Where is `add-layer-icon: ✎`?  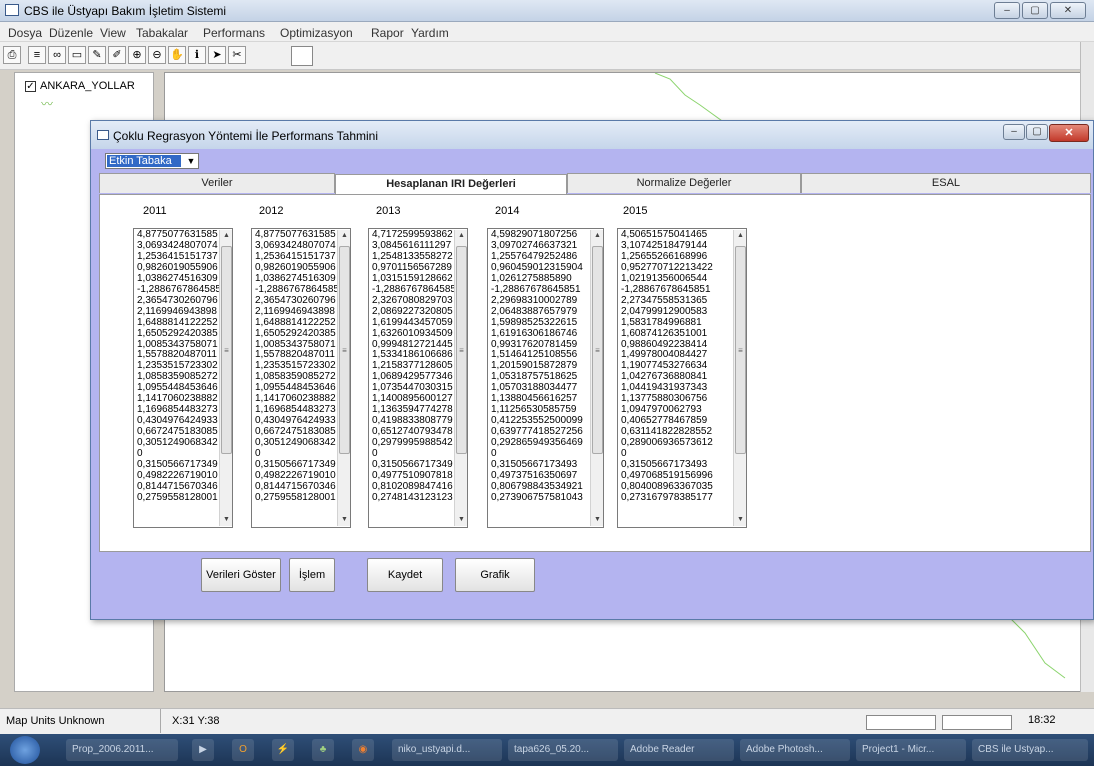 add-layer-icon: ✎ is located at coordinates (97, 55).